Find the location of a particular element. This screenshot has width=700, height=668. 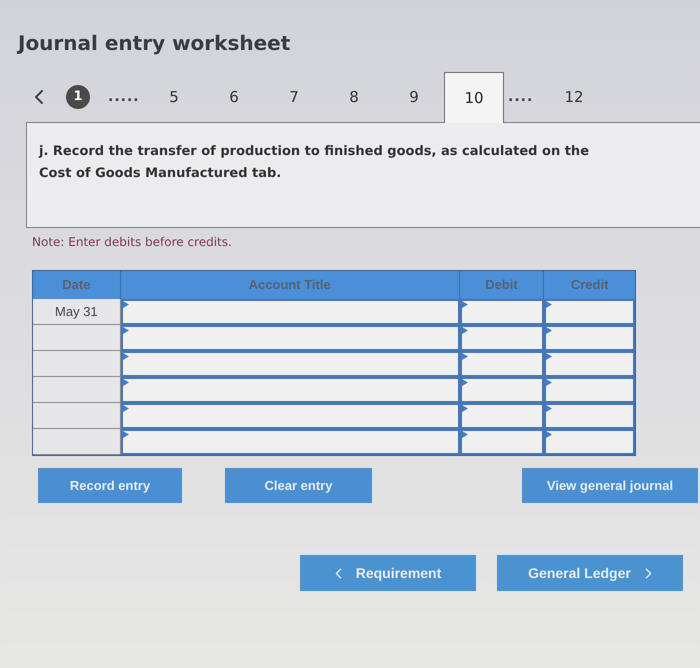

question-text: j. Record the transfer of production to finished goods, as calculated on the Cost of Goods Manufactured tab. is located at coordinates (314, 163).